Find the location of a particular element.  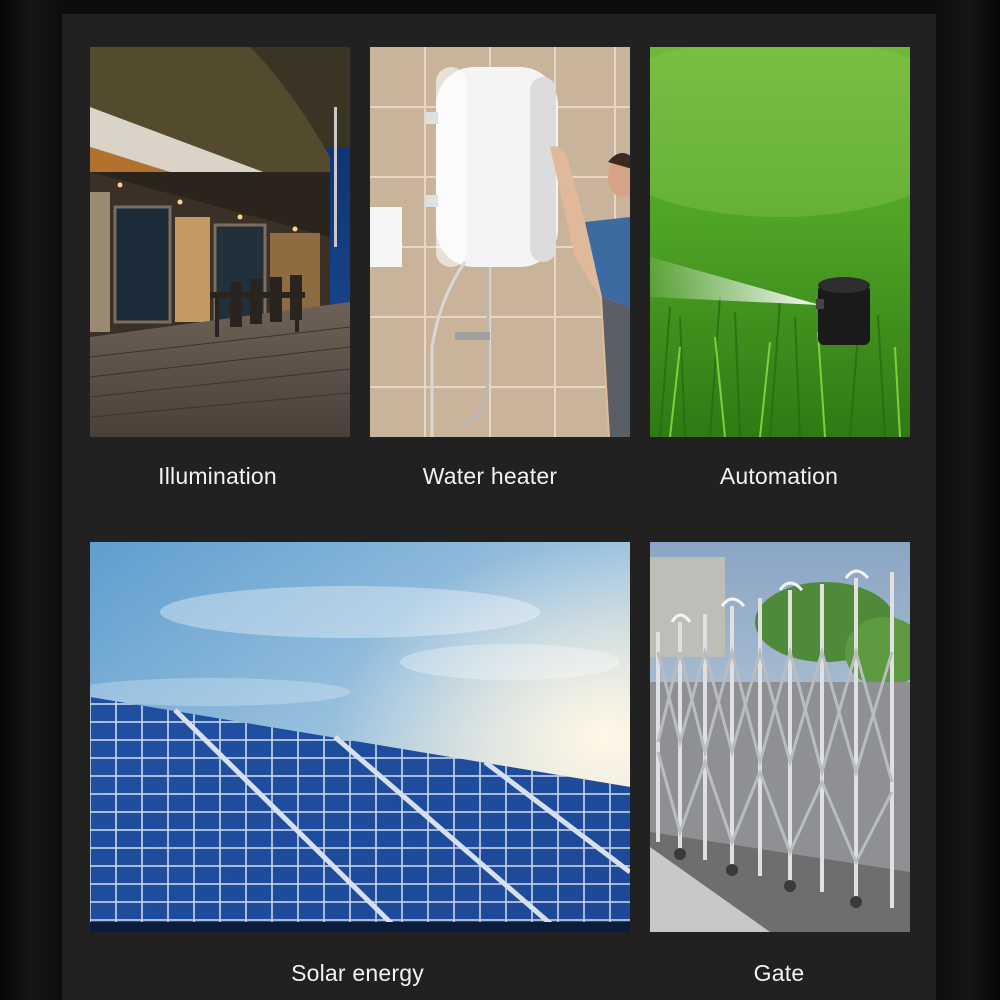

water-heater-caption: Water heater is located at coordinates (490, 476).